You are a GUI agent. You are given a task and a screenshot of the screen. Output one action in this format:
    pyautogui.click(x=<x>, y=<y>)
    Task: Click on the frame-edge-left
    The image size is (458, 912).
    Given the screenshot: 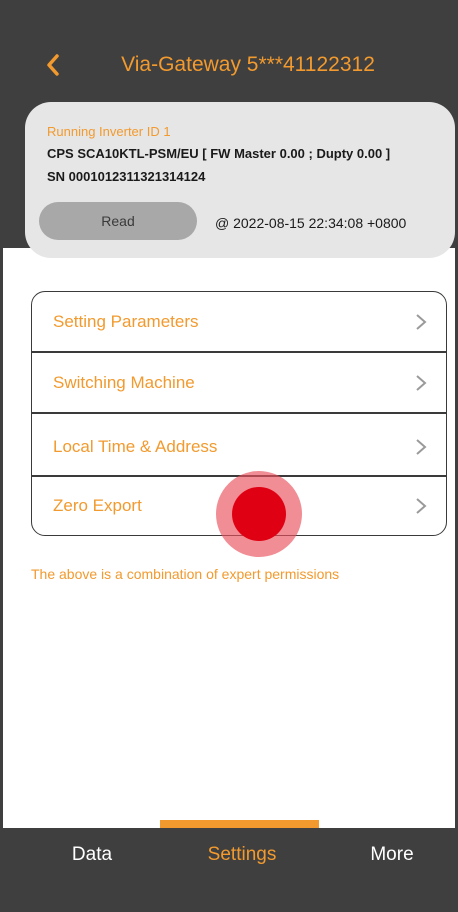 What is the action you would take?
    pyautogui.click(x=1, y=456)
    